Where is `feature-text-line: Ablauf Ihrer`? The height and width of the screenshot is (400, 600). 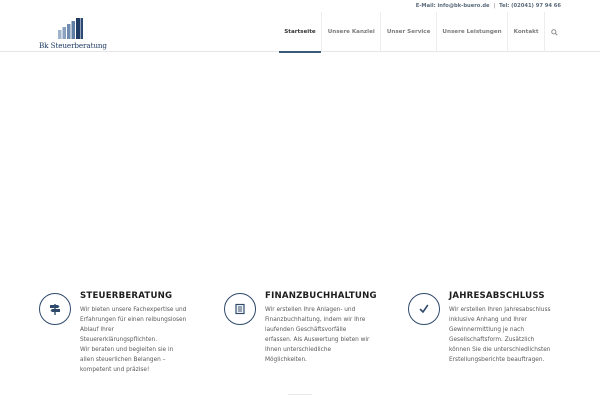
feature-text-line: Ablauf Ihrer is located at coordinates (97, 330).